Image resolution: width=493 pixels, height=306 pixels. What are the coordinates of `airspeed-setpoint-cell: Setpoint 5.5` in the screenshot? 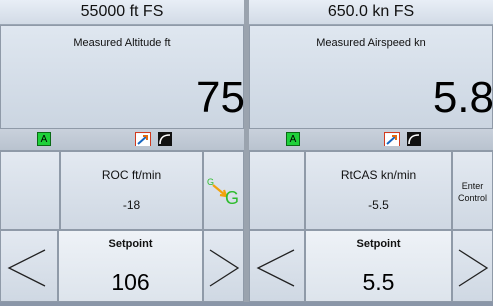 It's located at (378, 266).